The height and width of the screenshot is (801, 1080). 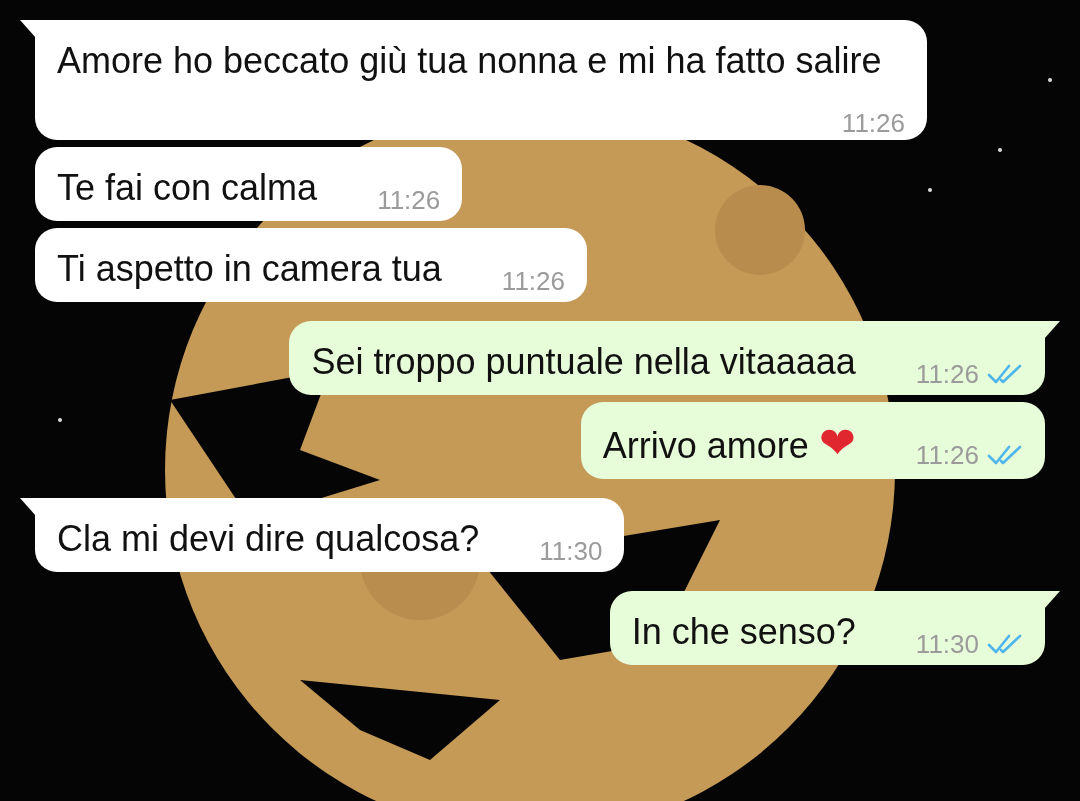 I want to click on message-text: Te fai con calma, so click(x=187, y=187).